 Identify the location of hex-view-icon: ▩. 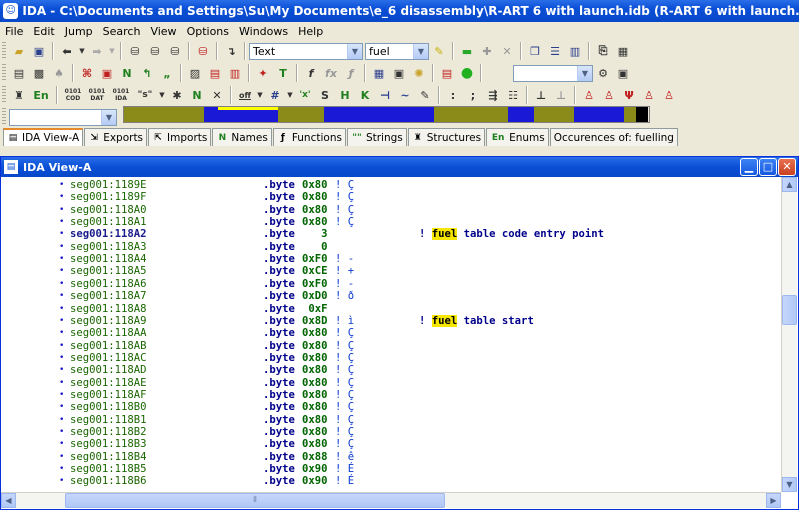
(39, 73).